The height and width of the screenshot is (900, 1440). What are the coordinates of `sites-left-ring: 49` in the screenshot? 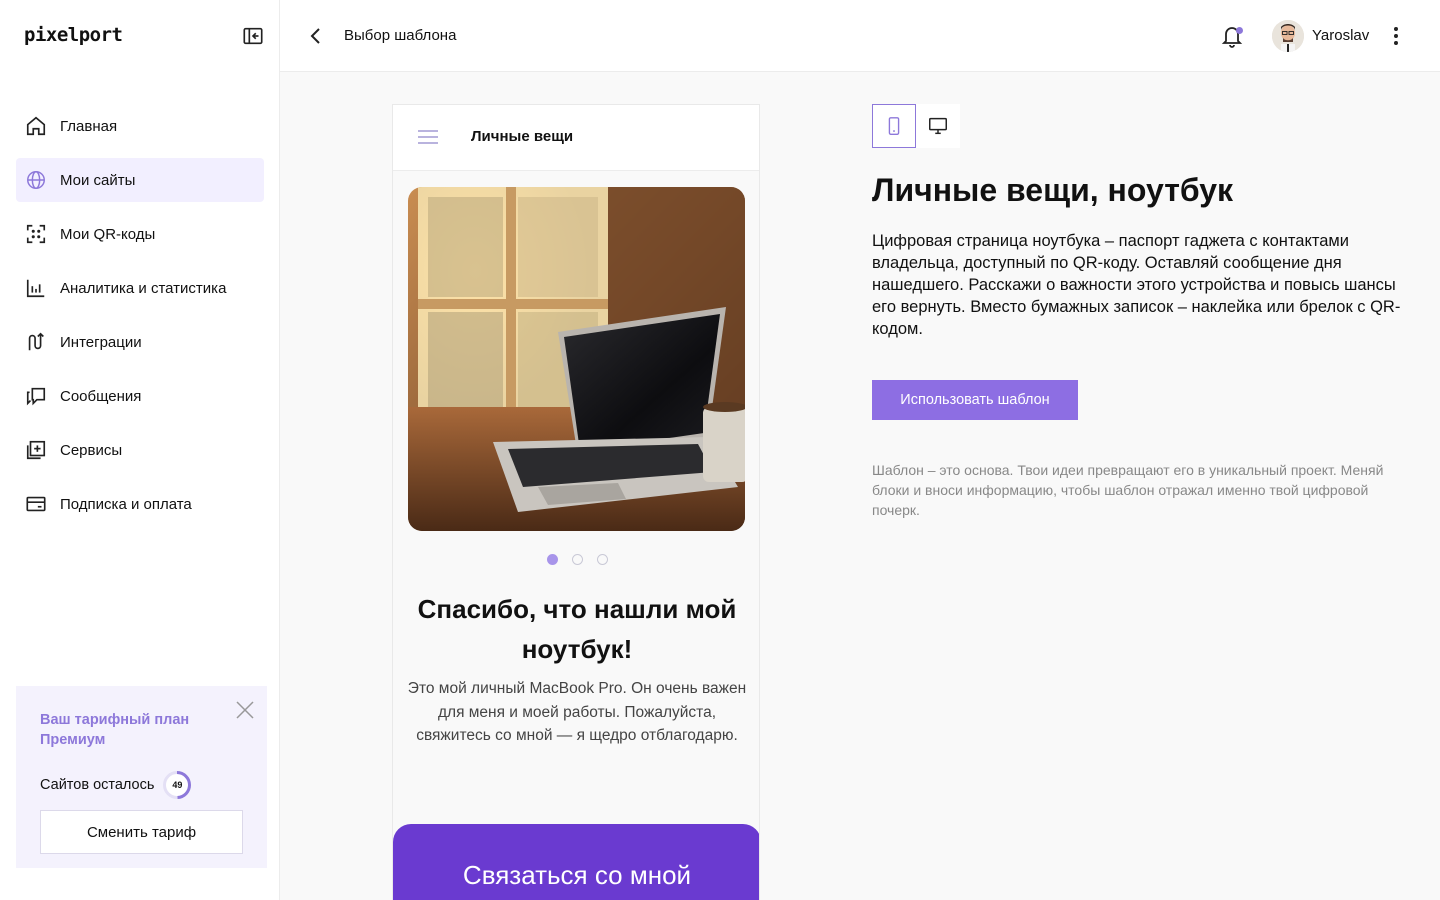 It's located at (177, 785).